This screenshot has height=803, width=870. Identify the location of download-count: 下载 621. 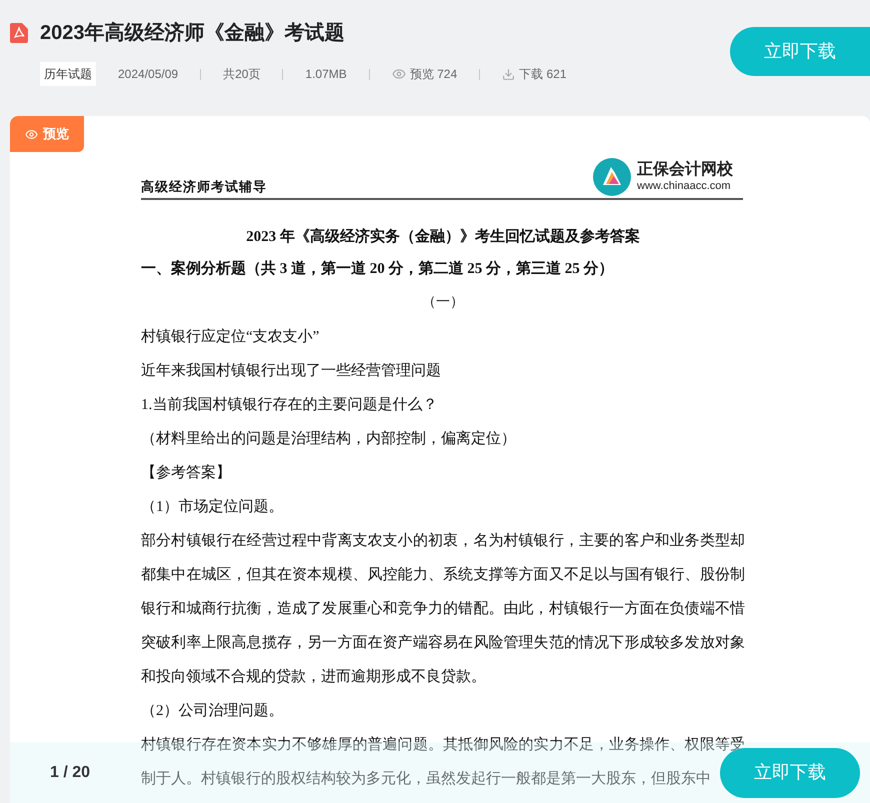
(542, 74).